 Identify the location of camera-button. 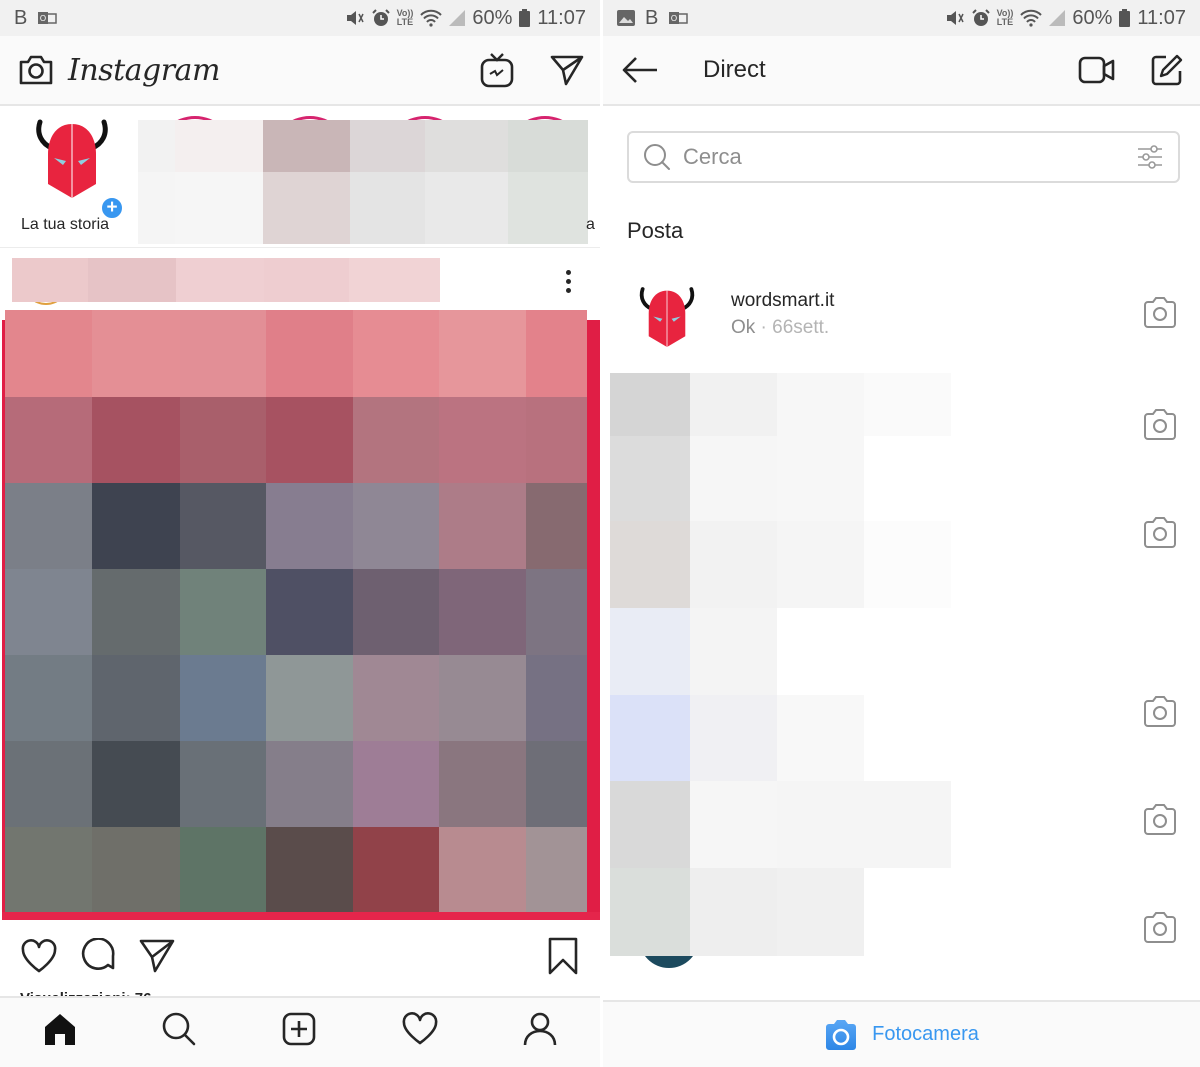
(36, 70).